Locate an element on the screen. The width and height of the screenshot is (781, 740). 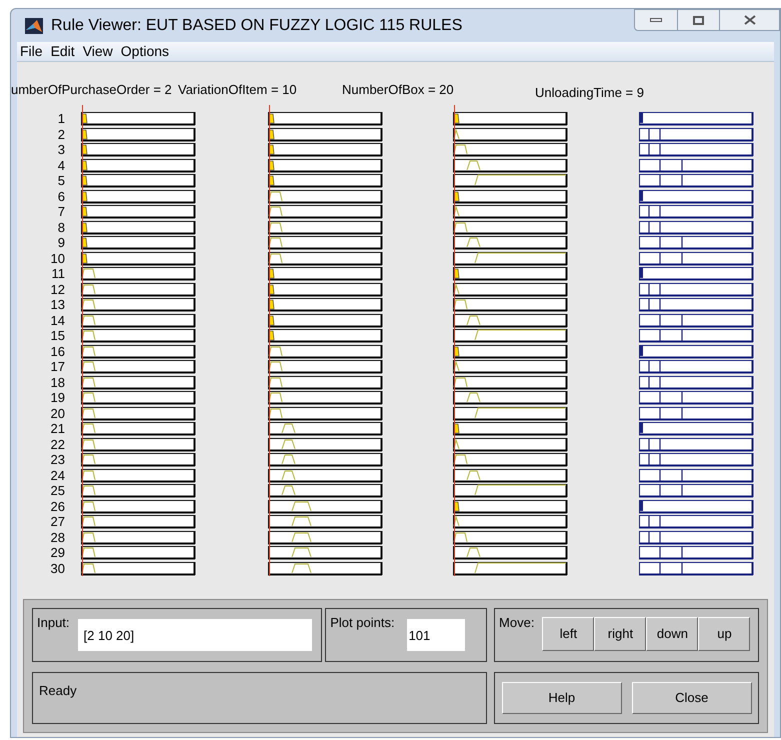
variable-label: UnloadingTime = 9 is located at coordinates (589, 93).